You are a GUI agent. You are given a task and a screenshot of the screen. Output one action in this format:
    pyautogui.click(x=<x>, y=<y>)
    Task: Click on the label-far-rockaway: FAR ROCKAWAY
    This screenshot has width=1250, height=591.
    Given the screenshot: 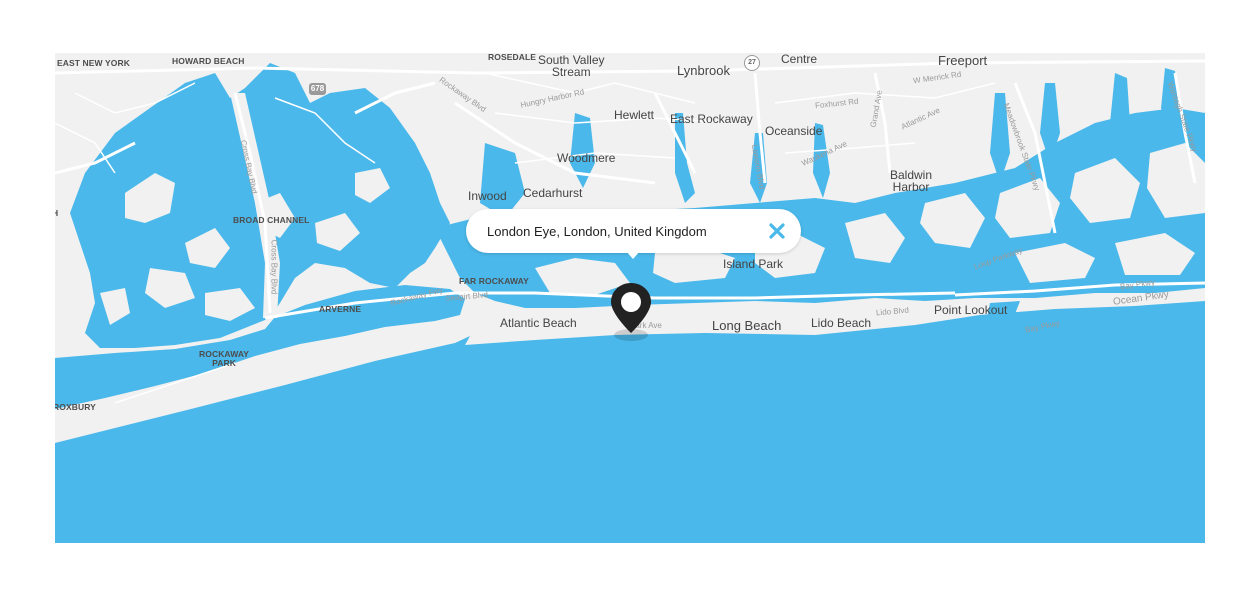 What is the action you would take?
    pyautogui.click(x=494, y=281)
    